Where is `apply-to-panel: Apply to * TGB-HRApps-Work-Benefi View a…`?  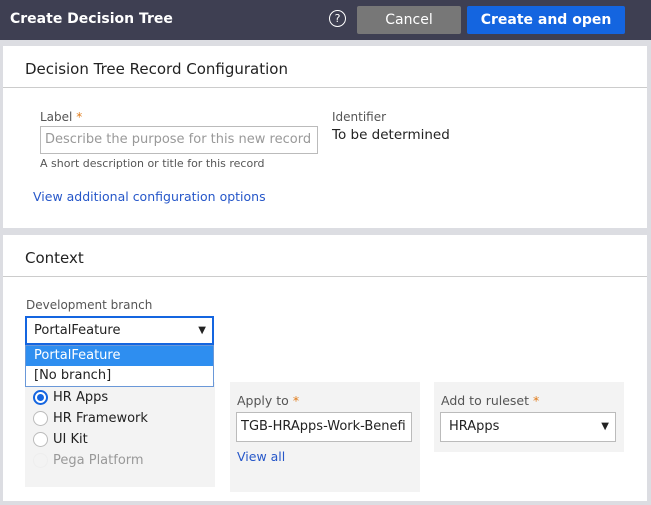
apply-to-panel: Apply to * TGB-HRApps-Work-Benefi View a… is located at coordinates (325, 437).